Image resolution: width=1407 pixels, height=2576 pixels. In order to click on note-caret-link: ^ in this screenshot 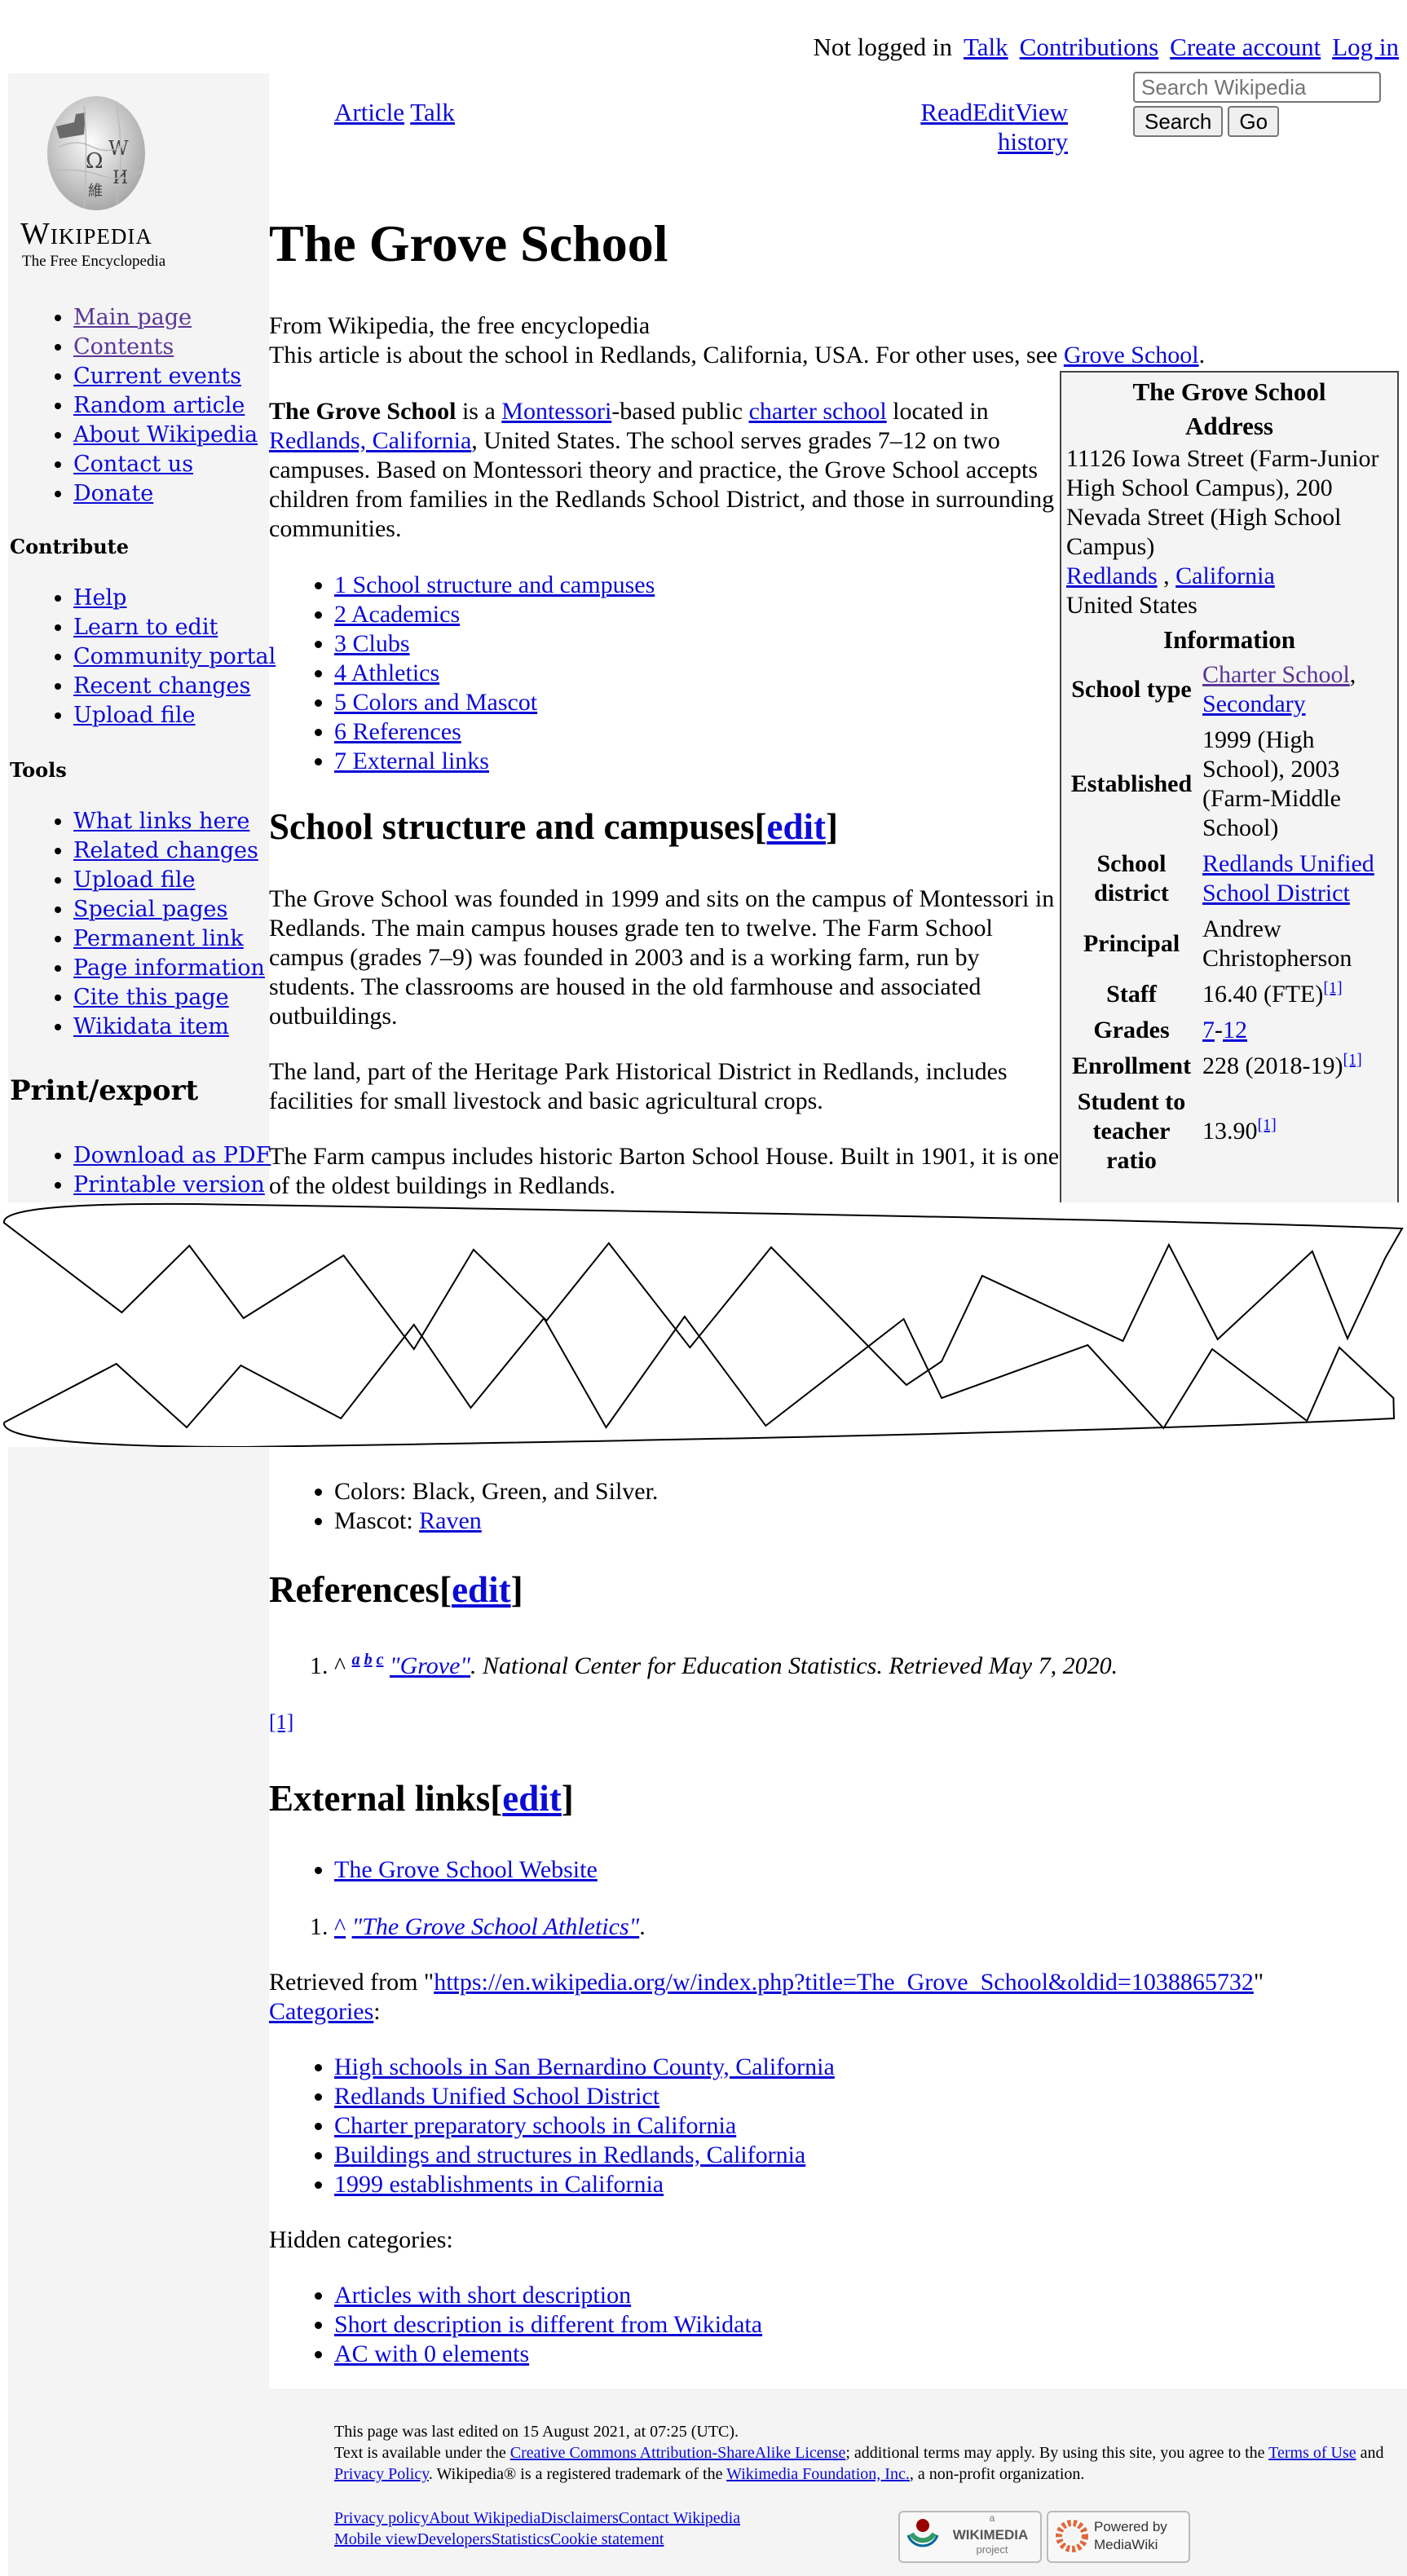, I will do `click(340, 1926)`.